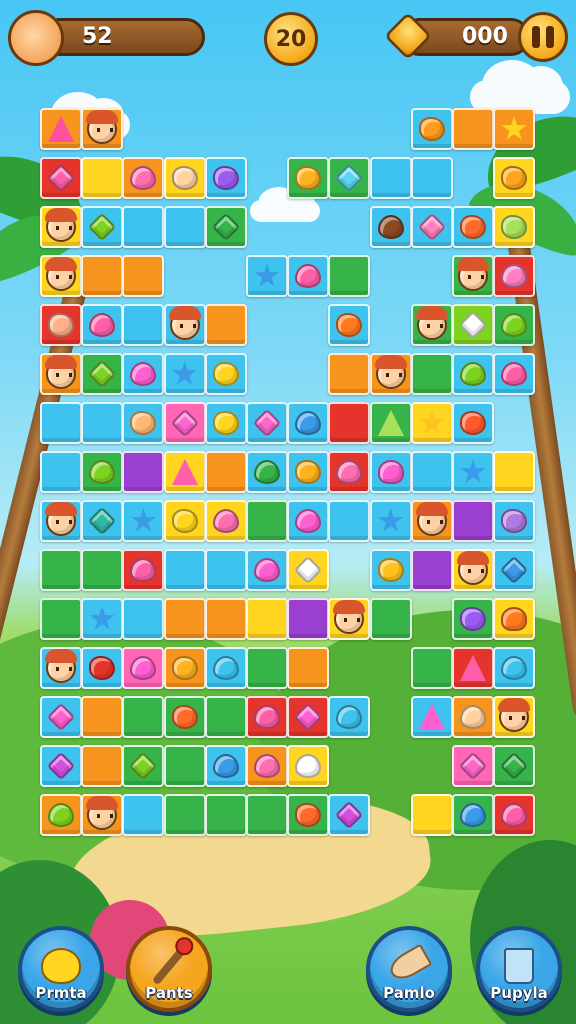 This screenshot has width=576, height=1024. Describe the element at coordinates (409, 969) in the screenshot. I see `booster-button-pamlo: Pamlo` at that location.